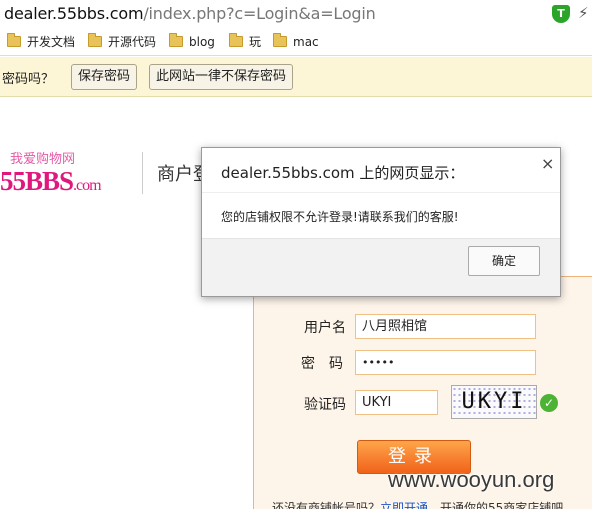 The image size is (592, 509). Describe the element at coordinates (396, 402) in the screenshot. I see `captcha-field: UKYI` at that location.